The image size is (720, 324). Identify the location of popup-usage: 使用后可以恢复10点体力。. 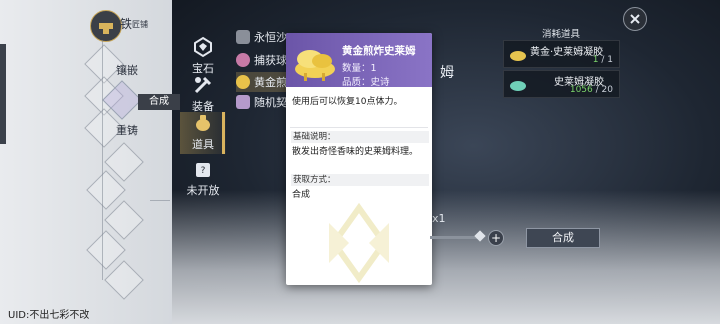
(347, 102).